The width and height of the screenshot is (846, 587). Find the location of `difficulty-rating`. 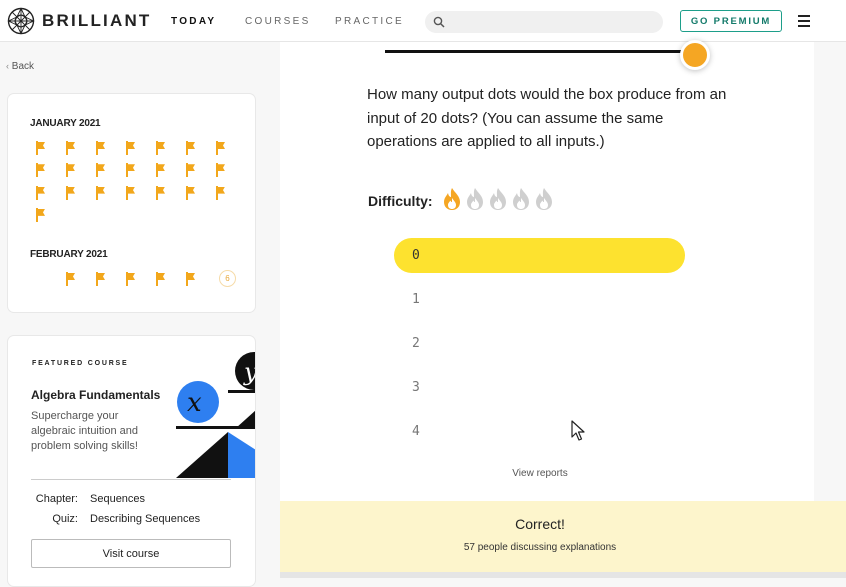

difficulty-rating is located at coordinates (498, 199).